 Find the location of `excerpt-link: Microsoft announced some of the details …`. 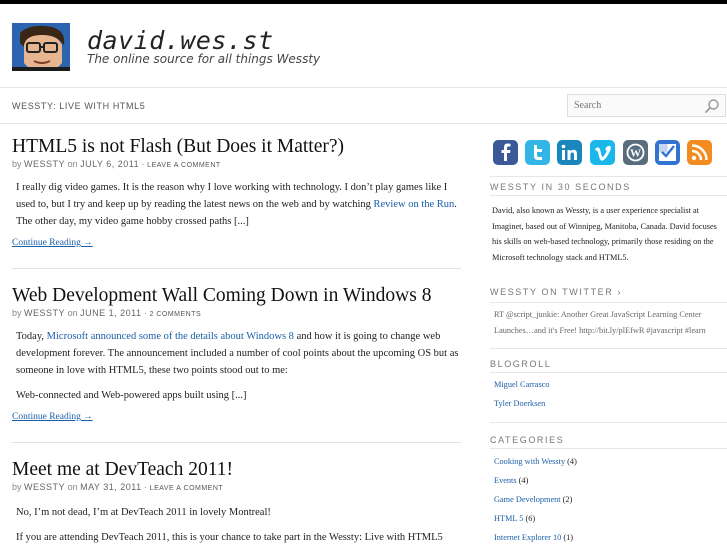

excerpt-link: Microsoft announced some of the details … is located at coordinates (170, 336).